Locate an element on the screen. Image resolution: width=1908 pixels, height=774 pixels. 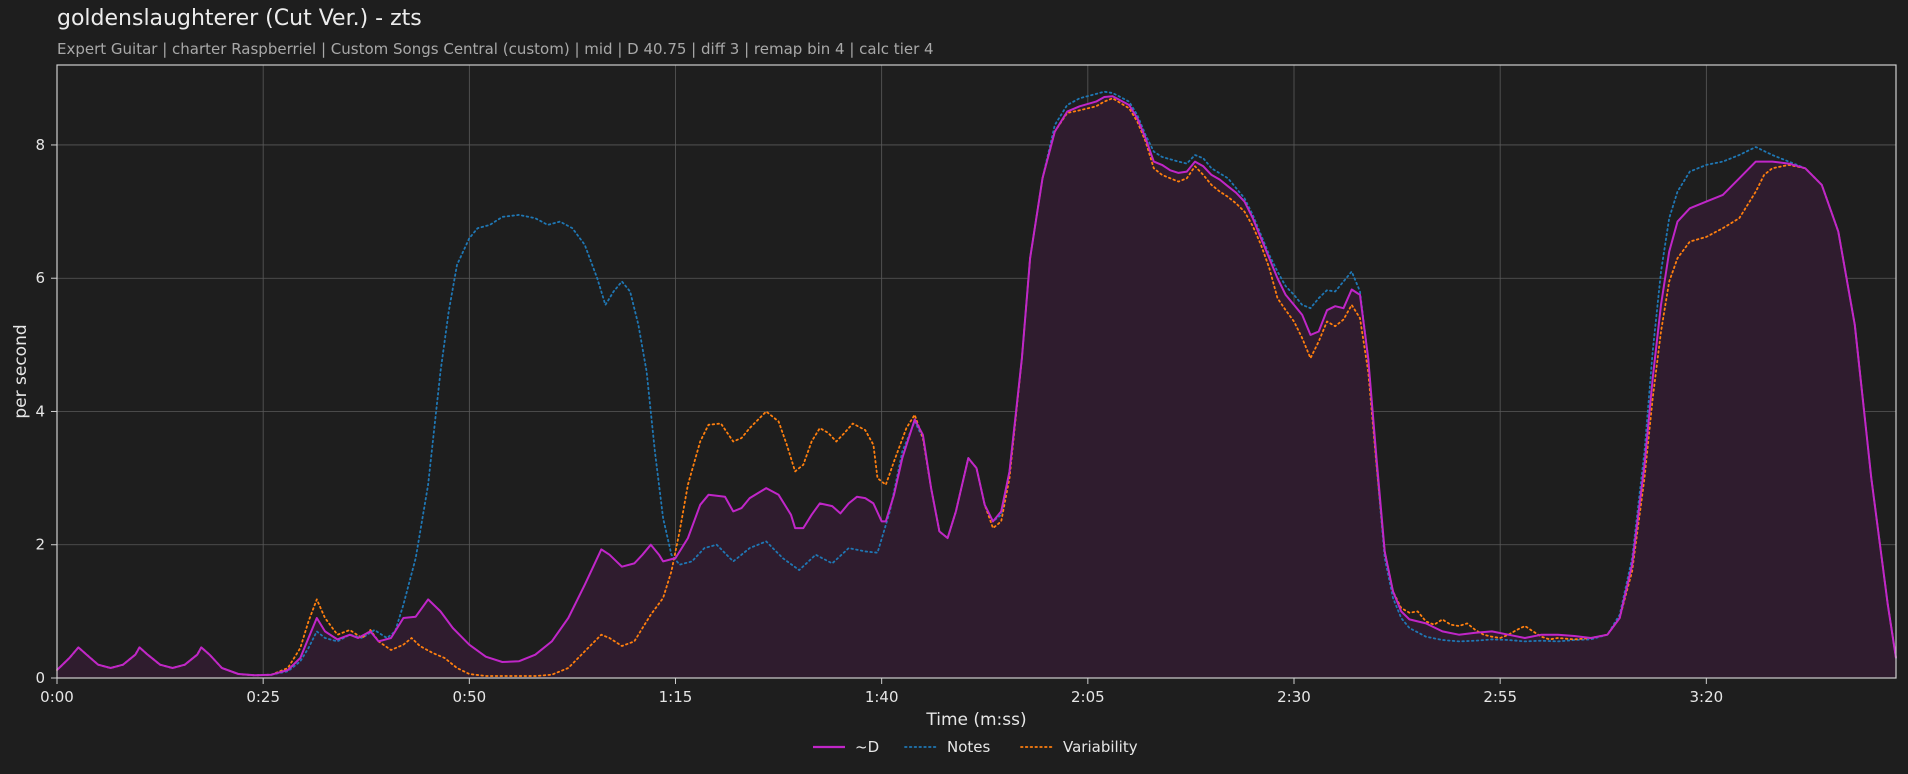
y-tick-label: 2 is located at coordinates (40, 545).